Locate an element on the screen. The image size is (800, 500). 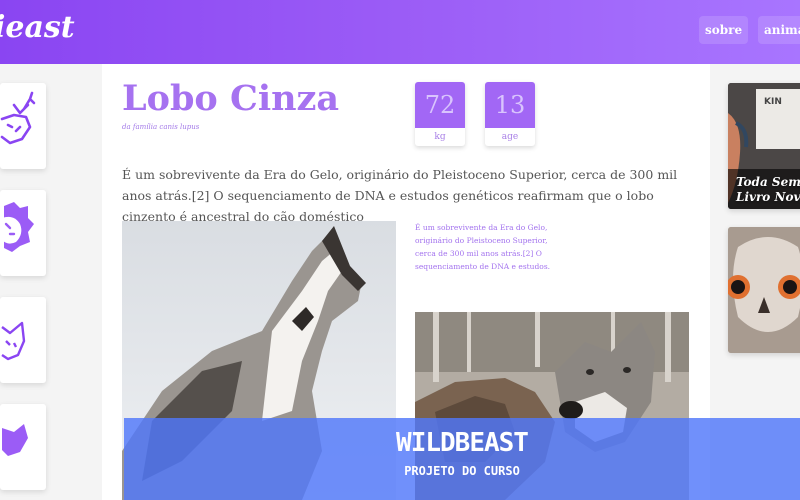
deer-icon is located at coordinates (18, 118).